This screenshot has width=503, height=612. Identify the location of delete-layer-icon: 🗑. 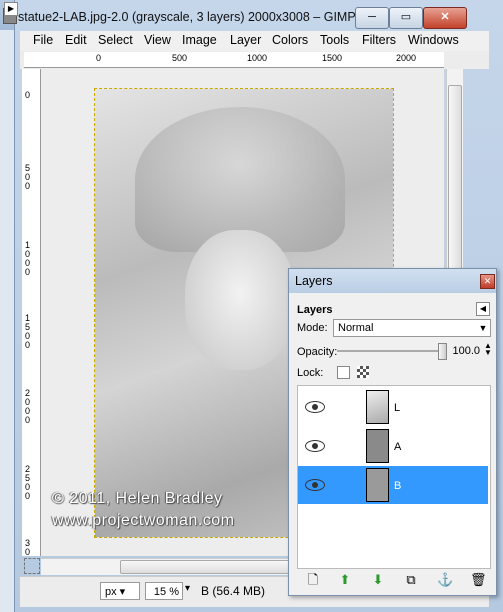
(478, 580).